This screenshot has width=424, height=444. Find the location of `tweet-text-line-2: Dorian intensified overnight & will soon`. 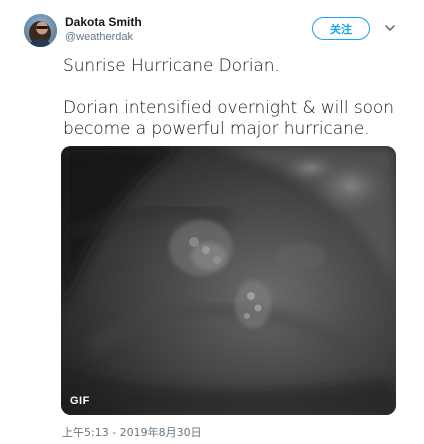

tweet-text-line-2: Dorian intensified overnight & will soon is located at coordinates (228, 108).